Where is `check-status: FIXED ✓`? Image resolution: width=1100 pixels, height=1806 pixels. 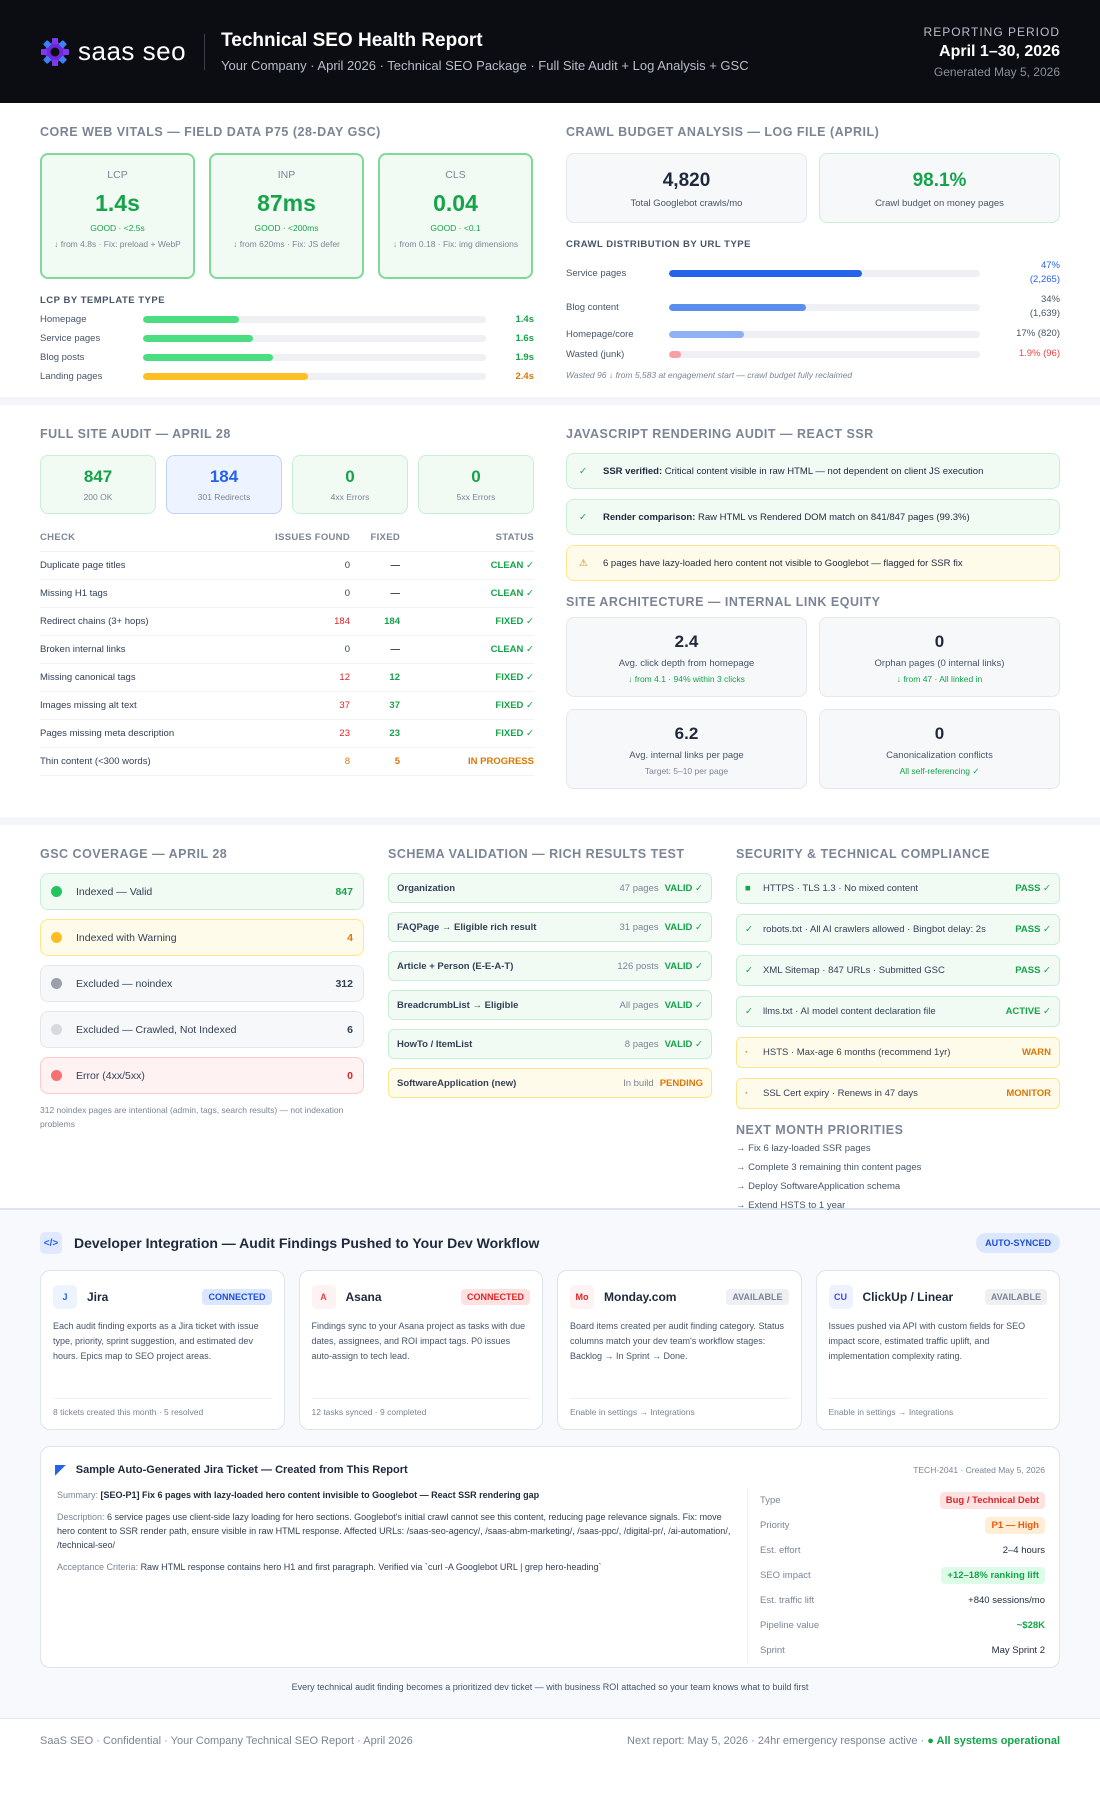 check-status: FIXED ✓ is located at coordinates (514, 705).